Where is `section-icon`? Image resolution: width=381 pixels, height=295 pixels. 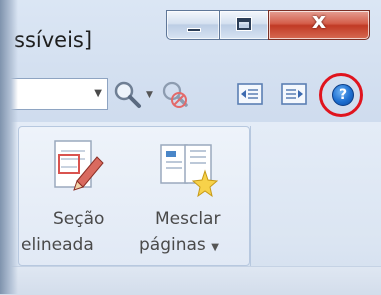 section-icon is located at coordinates (79, 165).